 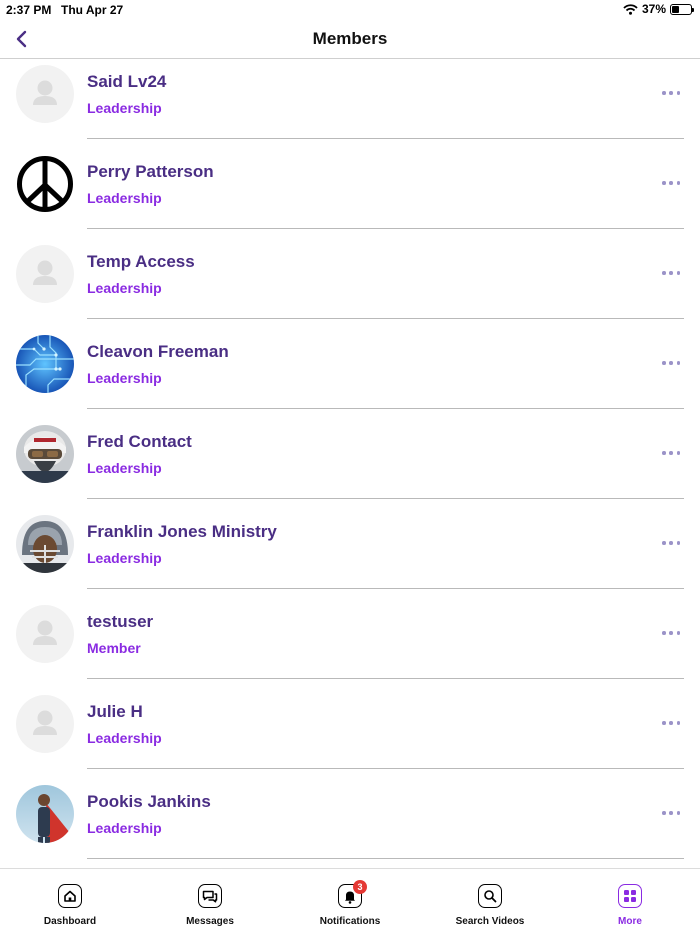 I want to click on member-name: Fred Contact, so click(x=139, y=441).